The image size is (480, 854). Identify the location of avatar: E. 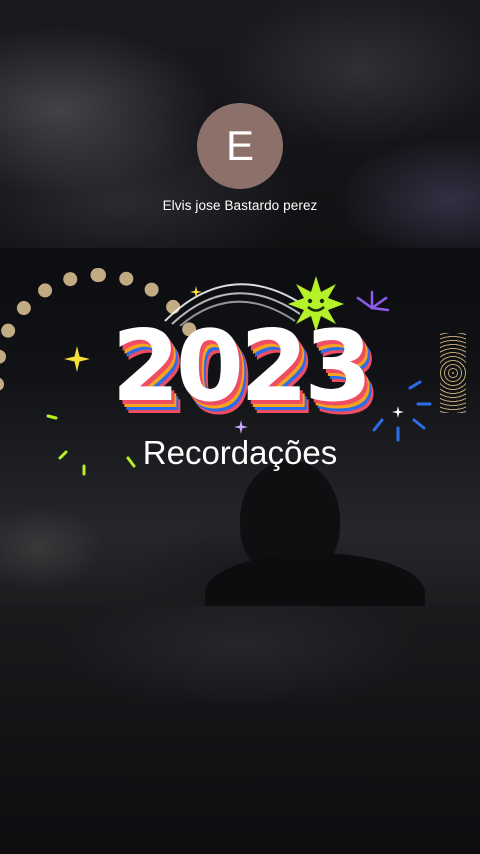
(240, 146).